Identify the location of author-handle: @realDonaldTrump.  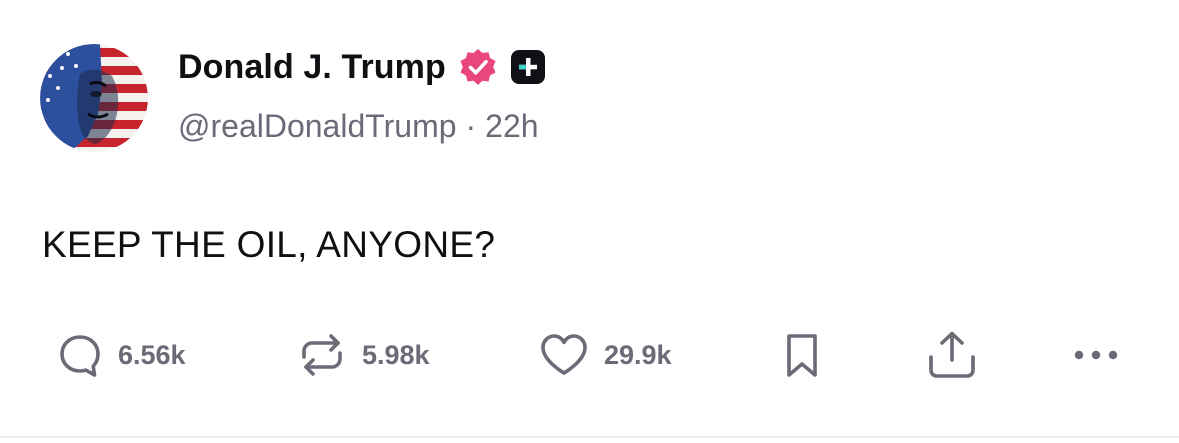
(317, 126).